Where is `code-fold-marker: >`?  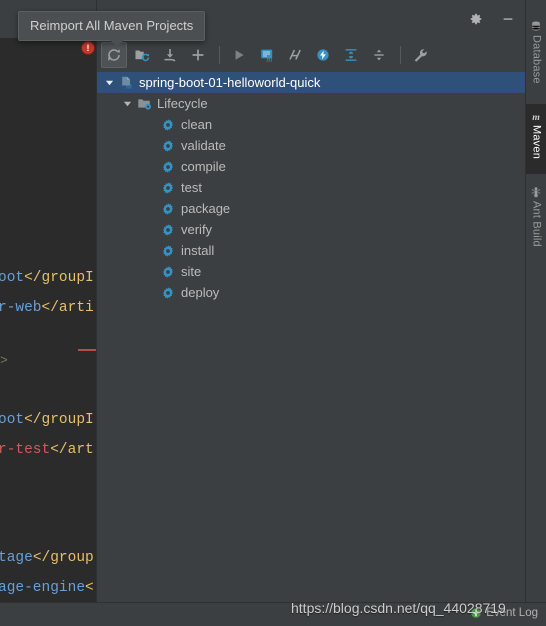 code-fold-marker: > is located at coordinates (4, 360).